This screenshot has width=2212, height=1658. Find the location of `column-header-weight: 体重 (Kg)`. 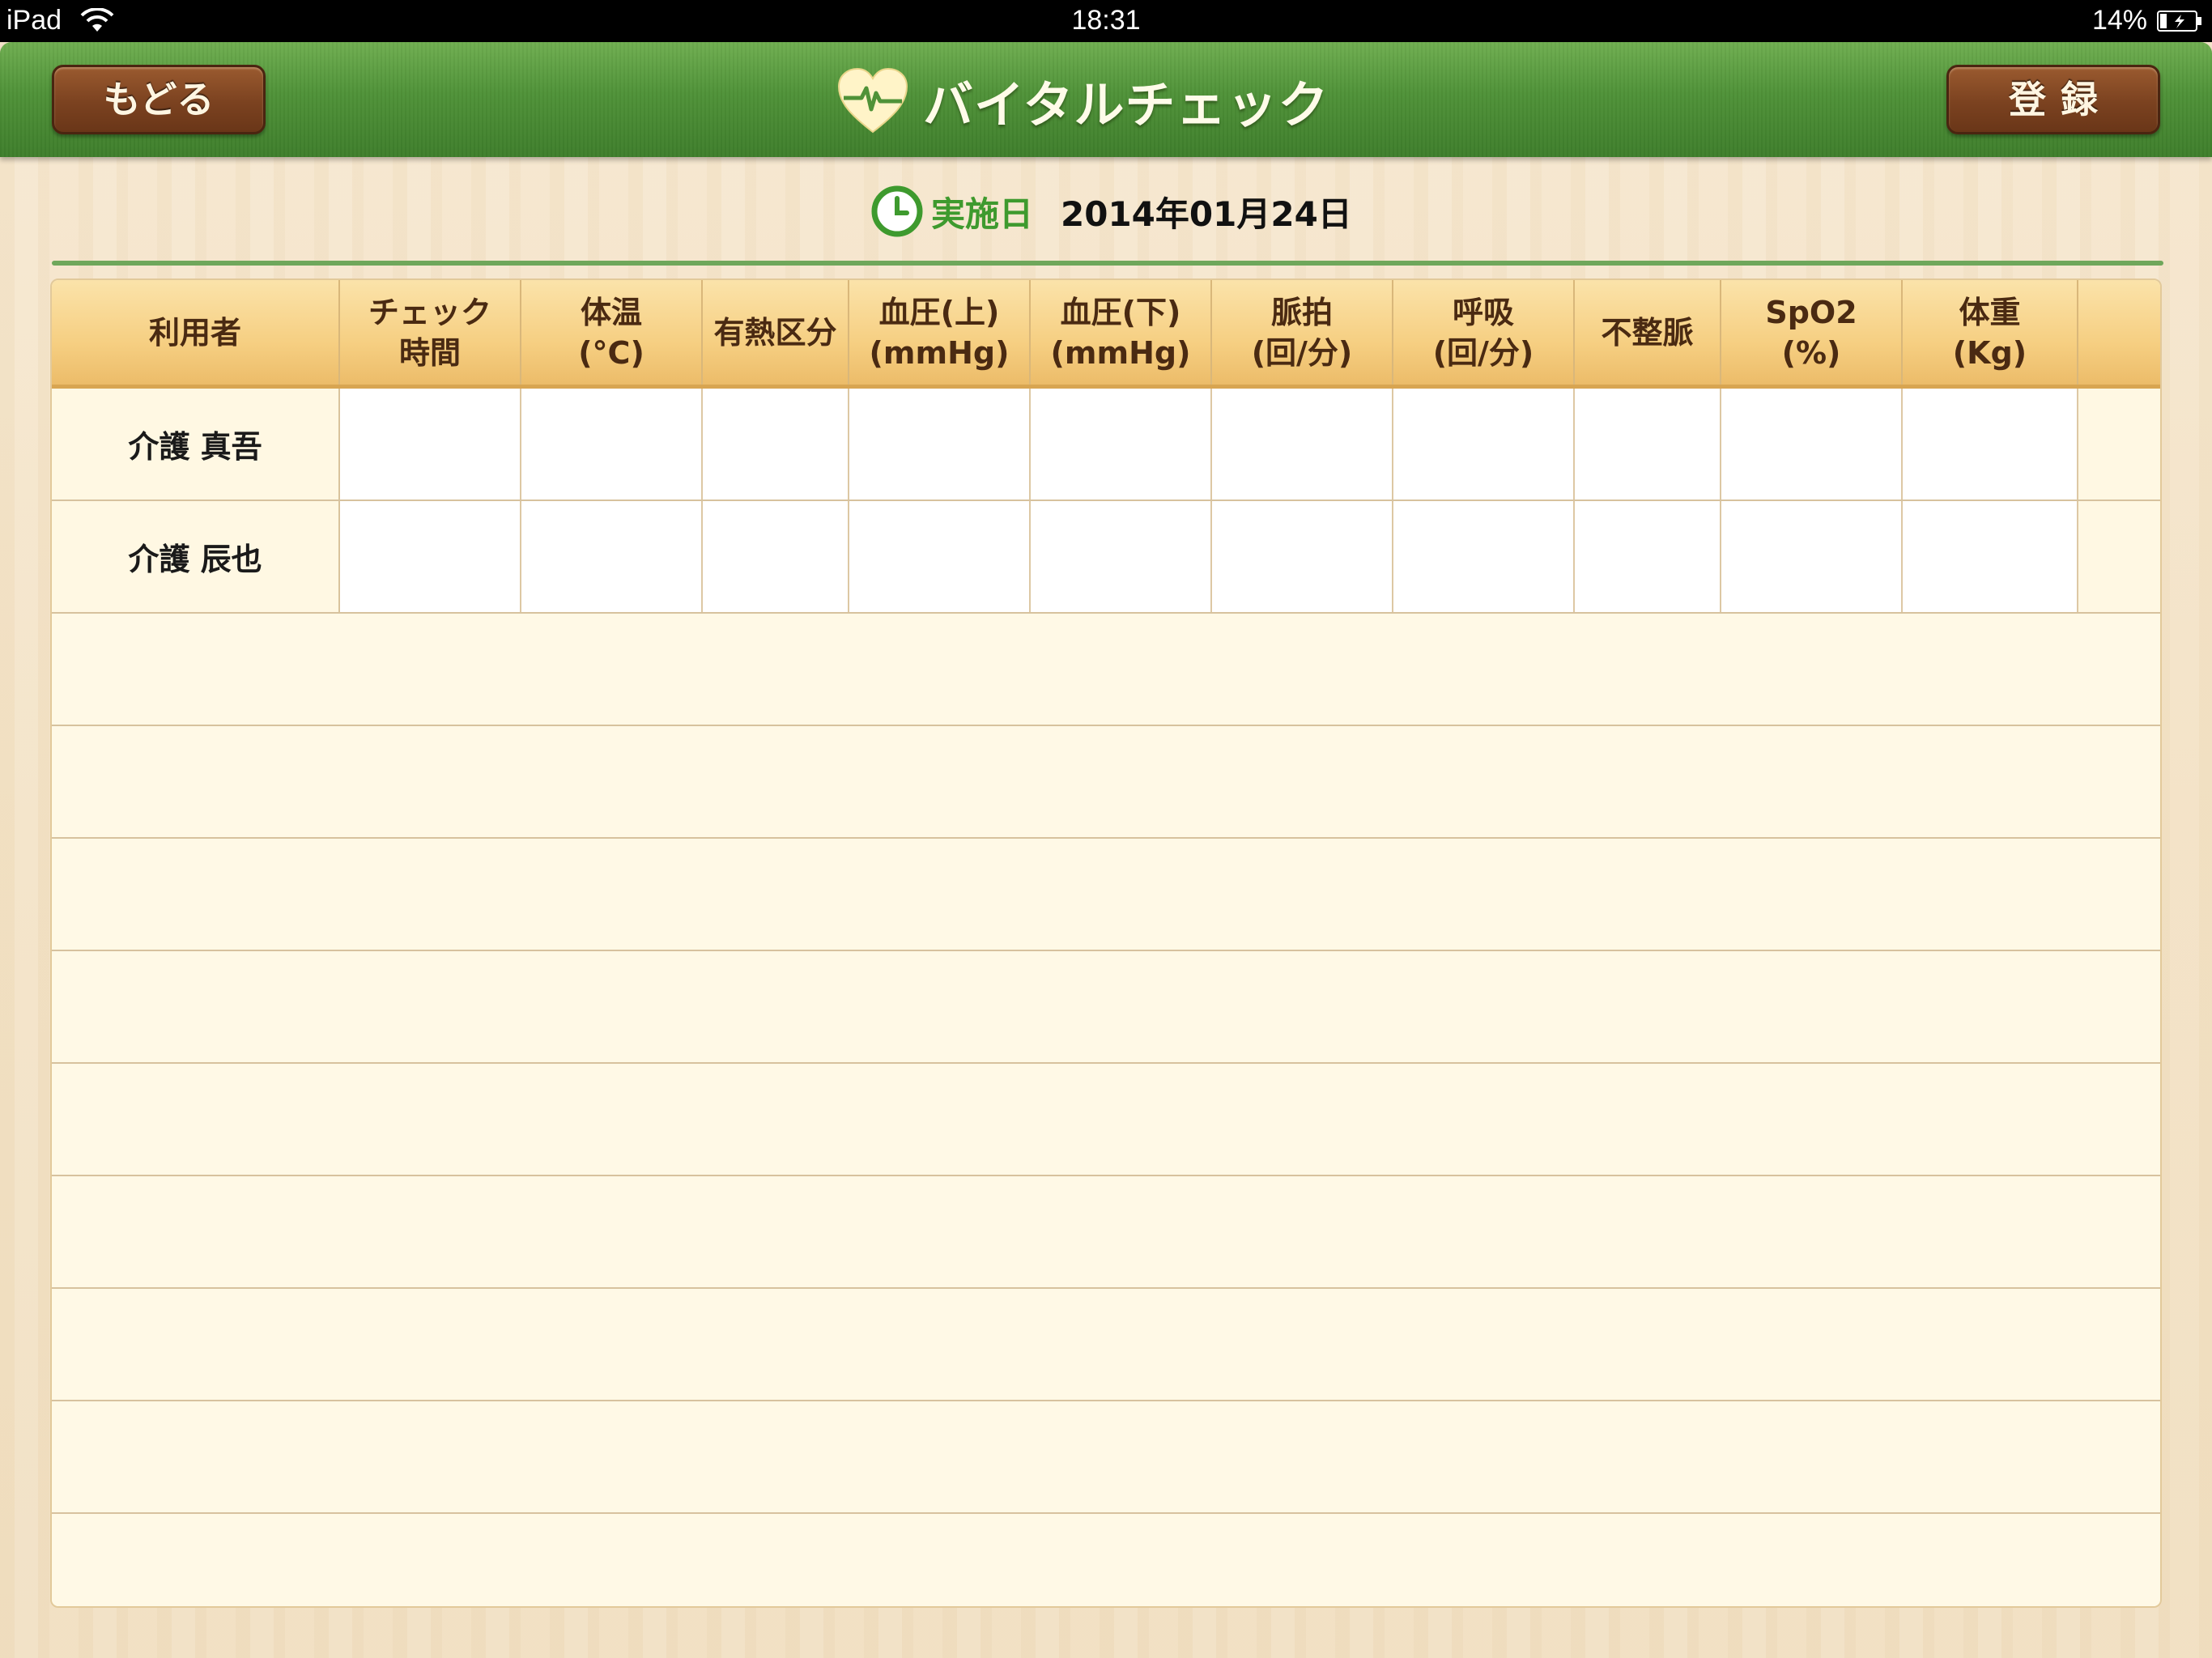

column-header-weight: 体重 (Kg) is located at coordinates (1991, 332).